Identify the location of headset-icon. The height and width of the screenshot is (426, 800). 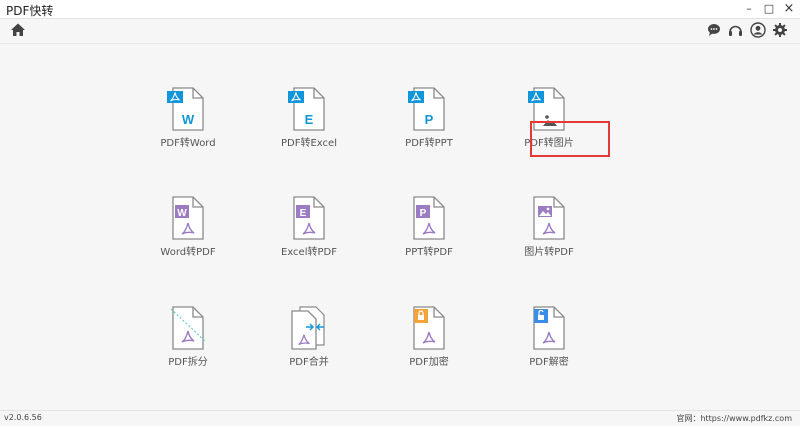
(735, 30).